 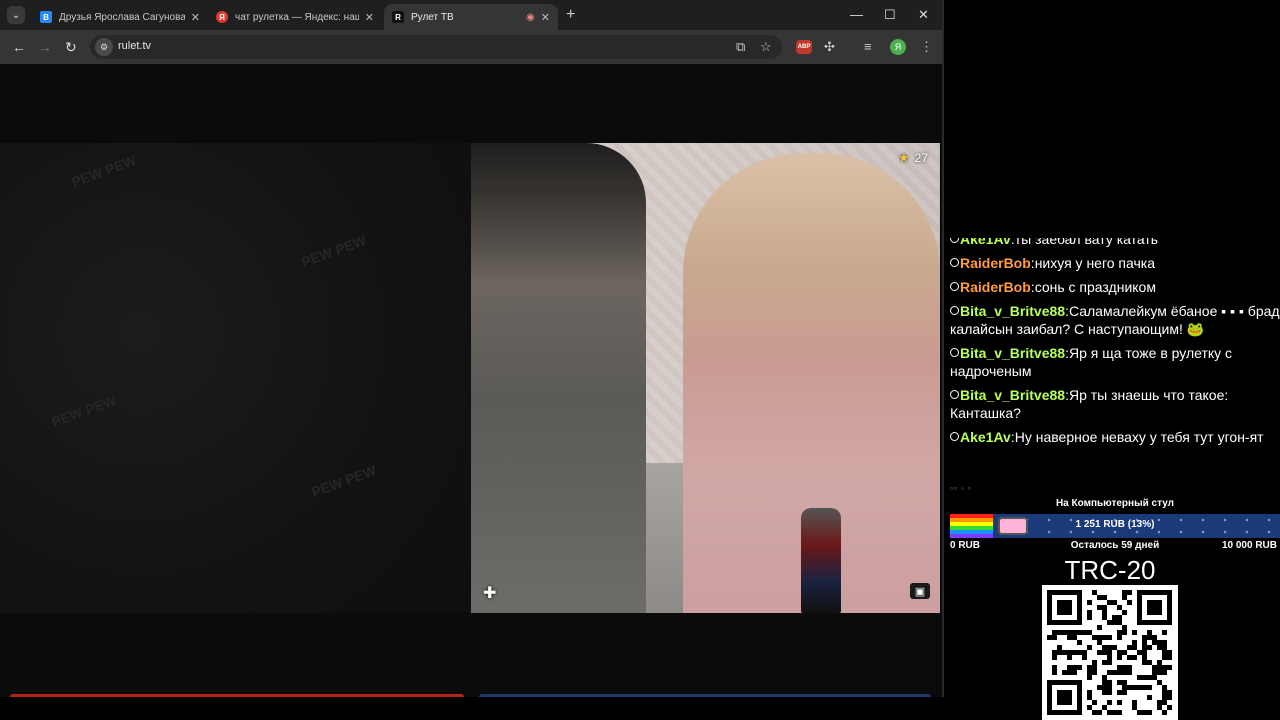 I want to click on media-controls-icon: ≡, so click(x=868, y=46).